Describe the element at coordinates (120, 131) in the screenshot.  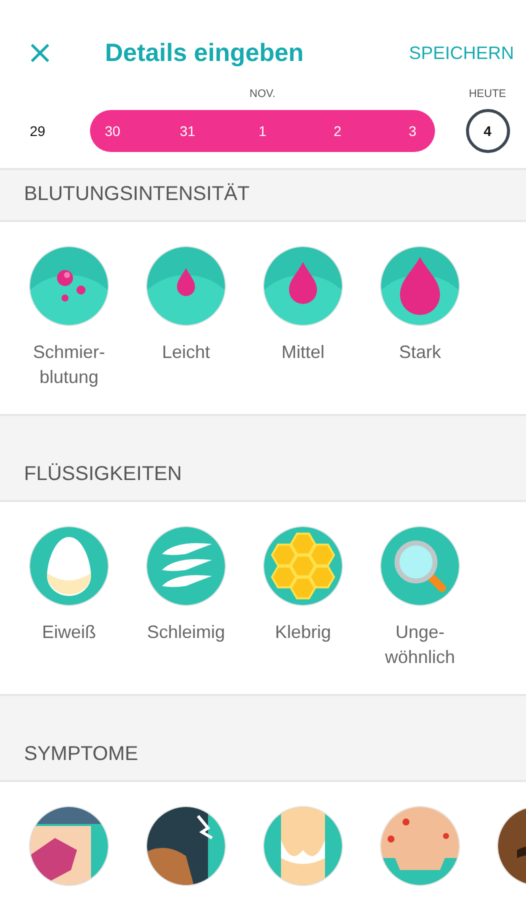
I see `period-day: 30` at that location.